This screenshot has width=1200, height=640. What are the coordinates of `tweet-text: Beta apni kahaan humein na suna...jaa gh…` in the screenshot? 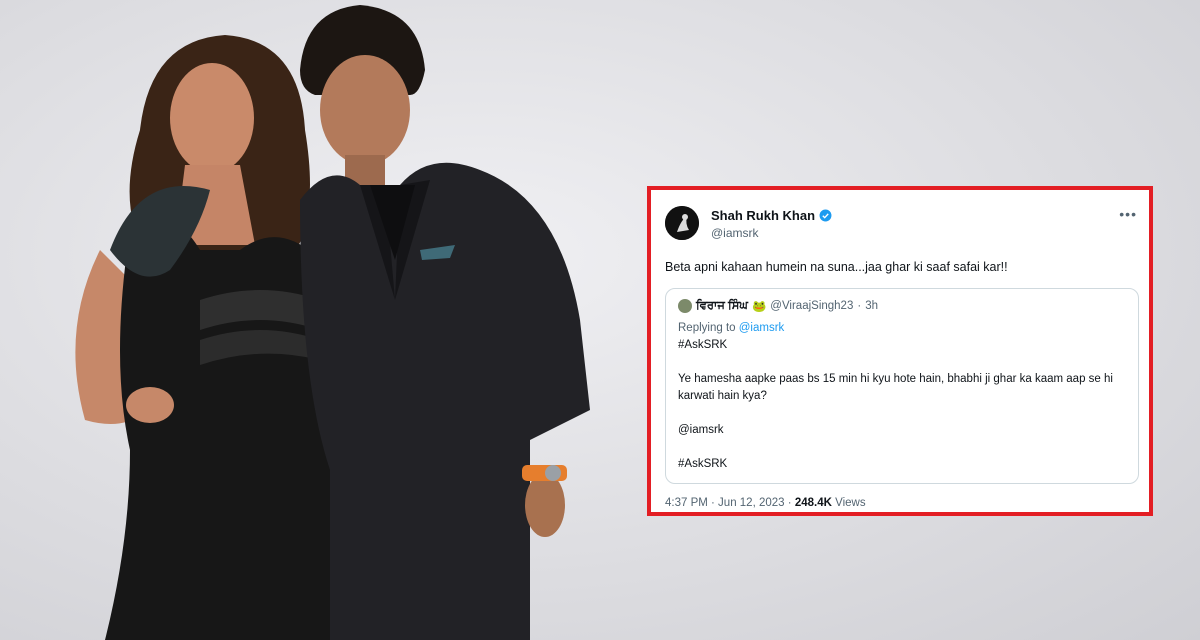 It's located at (836, 267).